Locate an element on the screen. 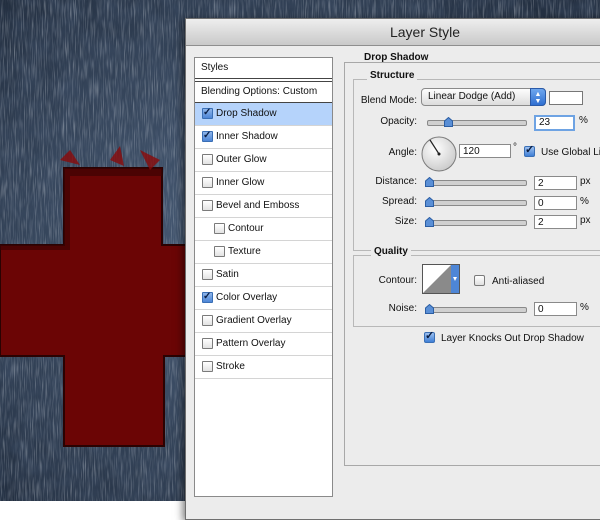 This screenshot has height=520, width=600. style-item-label: Gradient Overlay is located at coordinates (254, 320).